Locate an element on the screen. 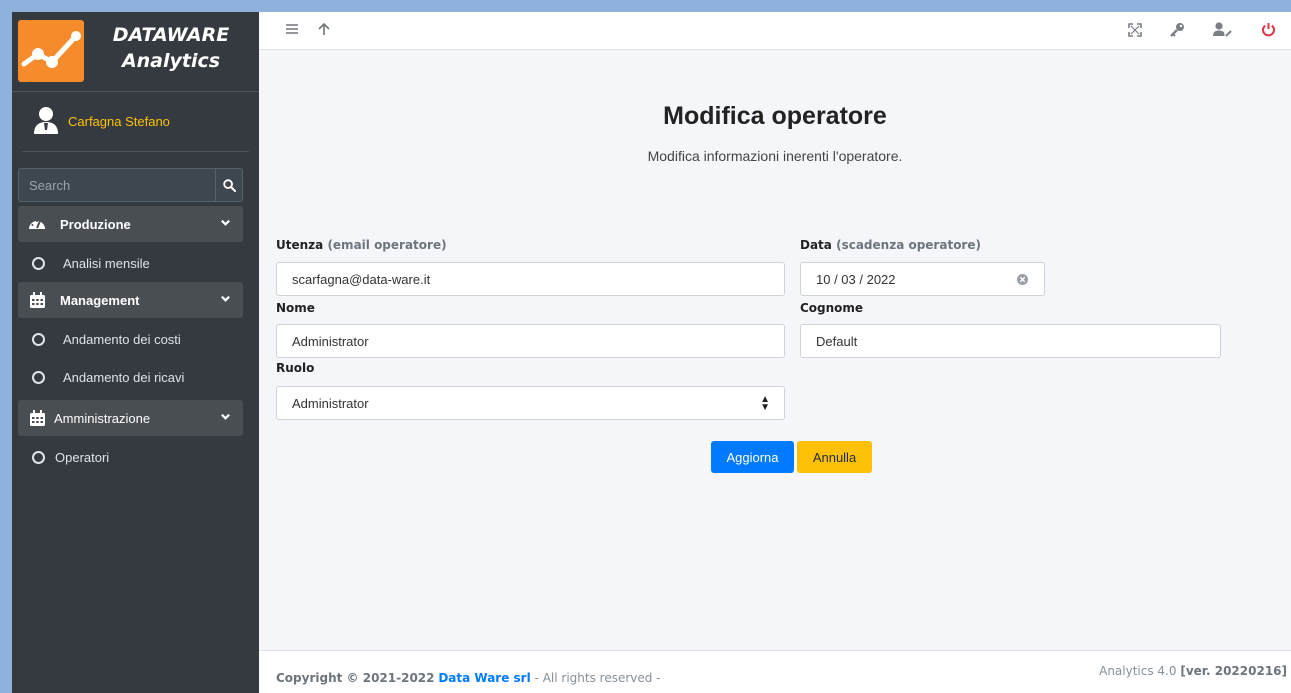  key-icon is located at coordinates (1177, 29).